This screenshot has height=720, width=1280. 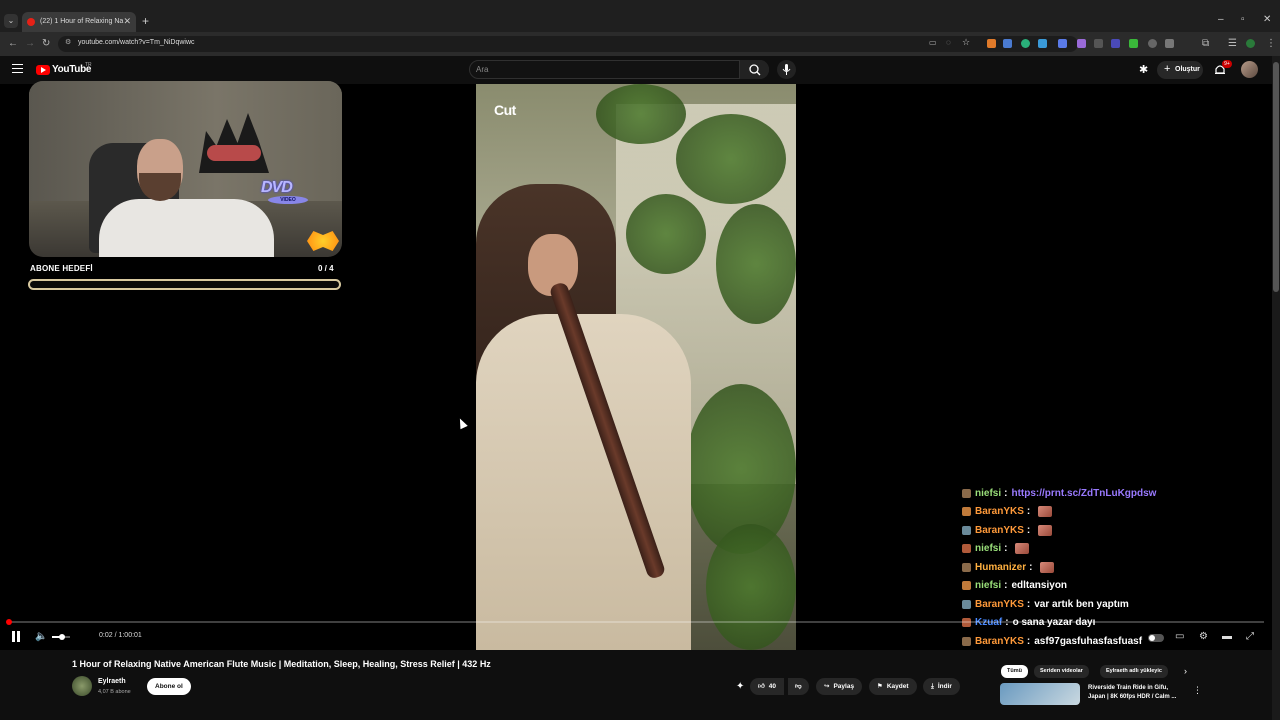 What do you see at coordinates (1197, 690) in the screenshot?
I see `more-options-icon: ⋮` at bounding box center [1197, 690].